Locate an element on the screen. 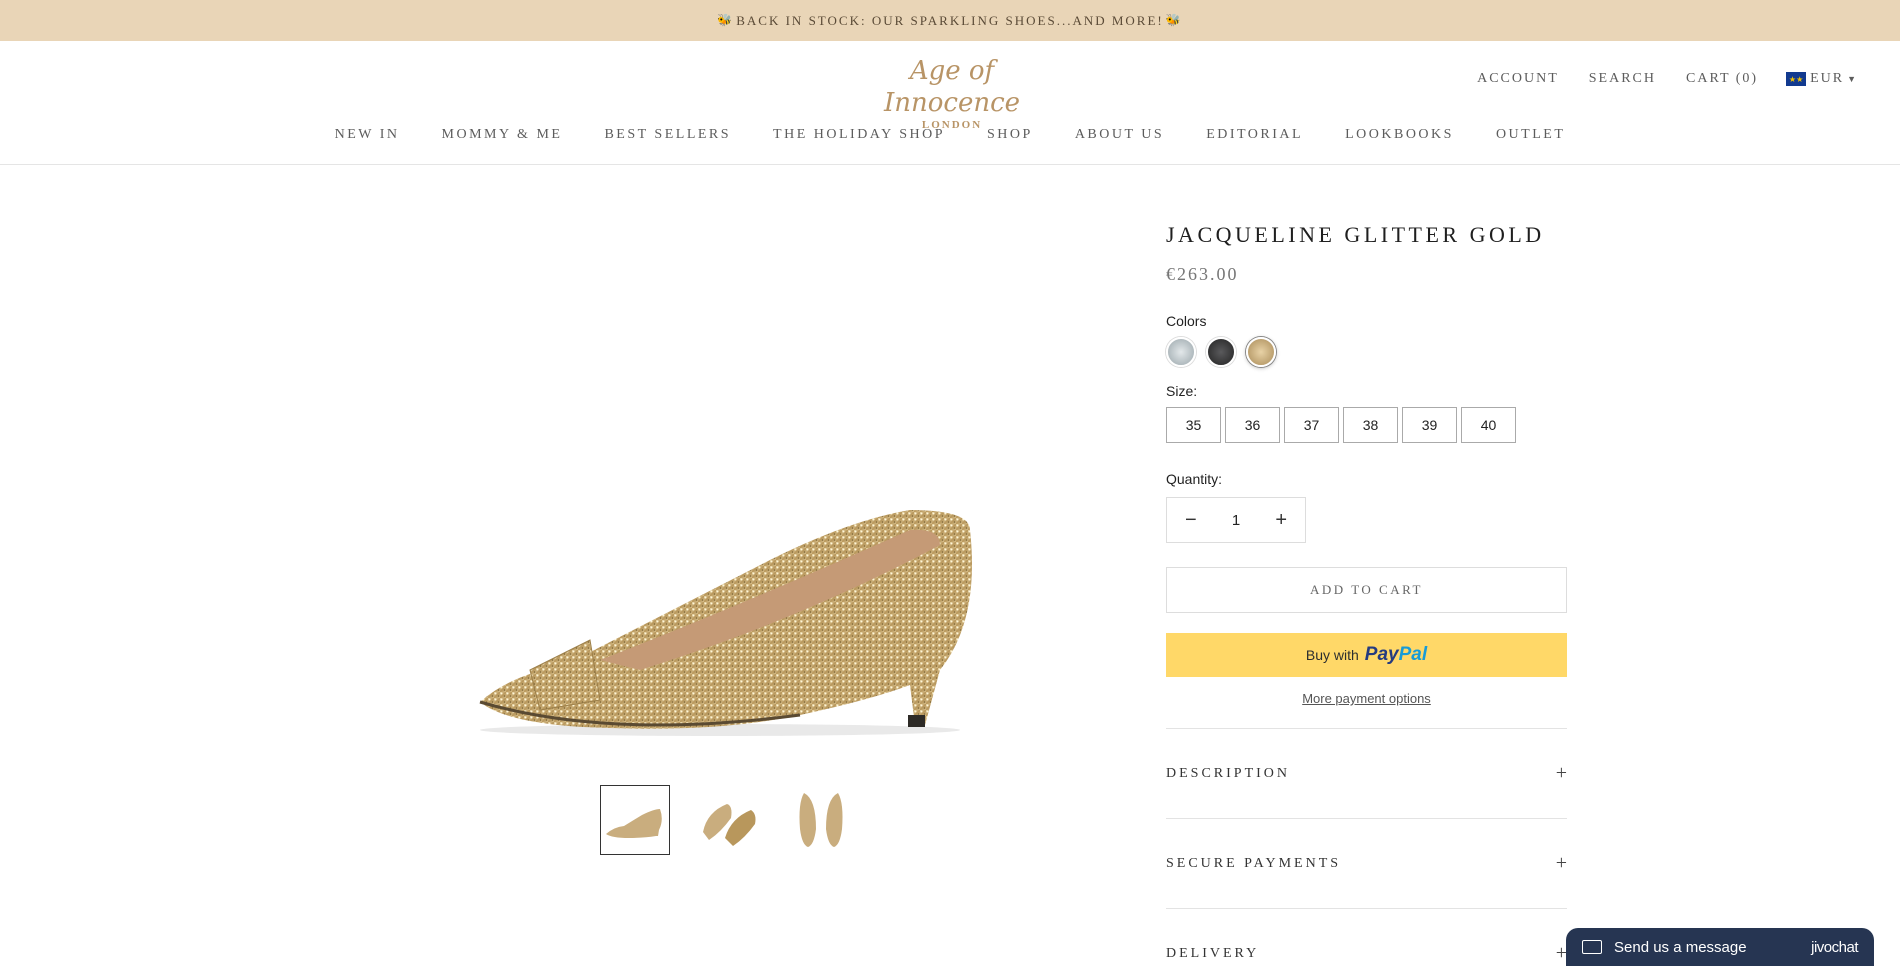  paypal-logo-pay: Pay is located at coordinates (1381, 654).